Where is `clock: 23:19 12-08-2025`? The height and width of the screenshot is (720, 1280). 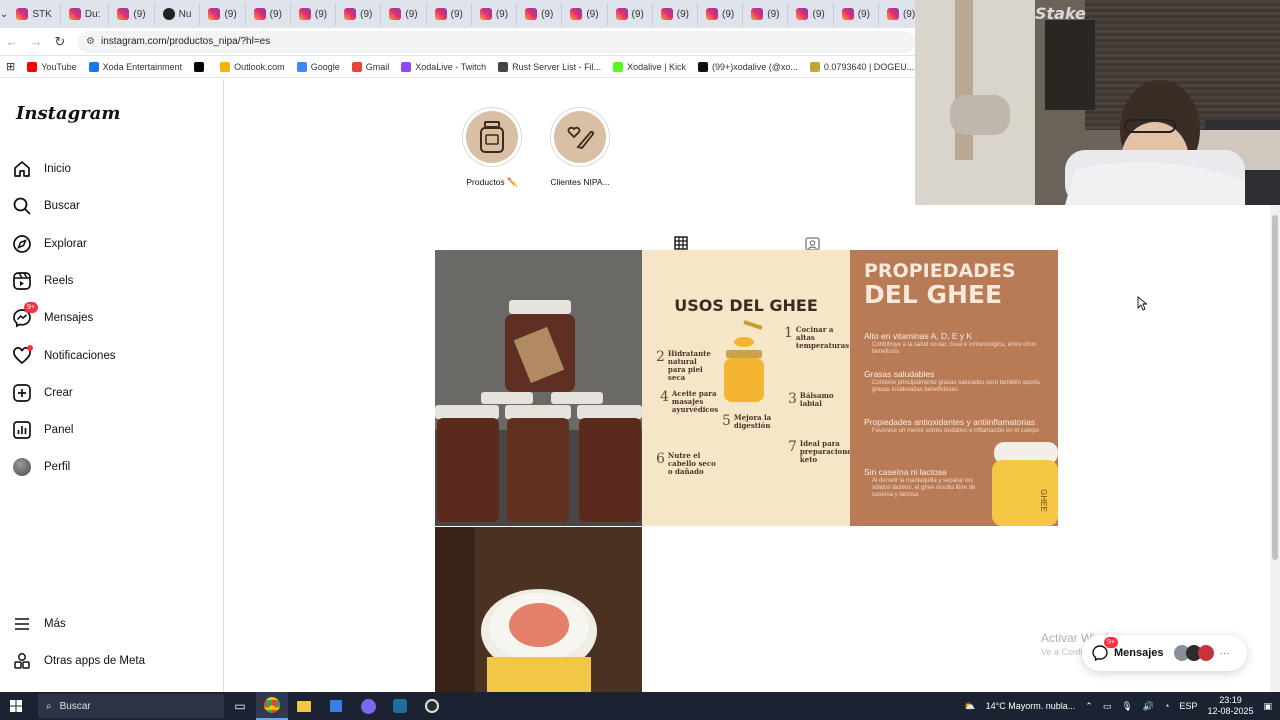 clock: 23:19 12-08-2025 is located at coordinates (1230, 706).